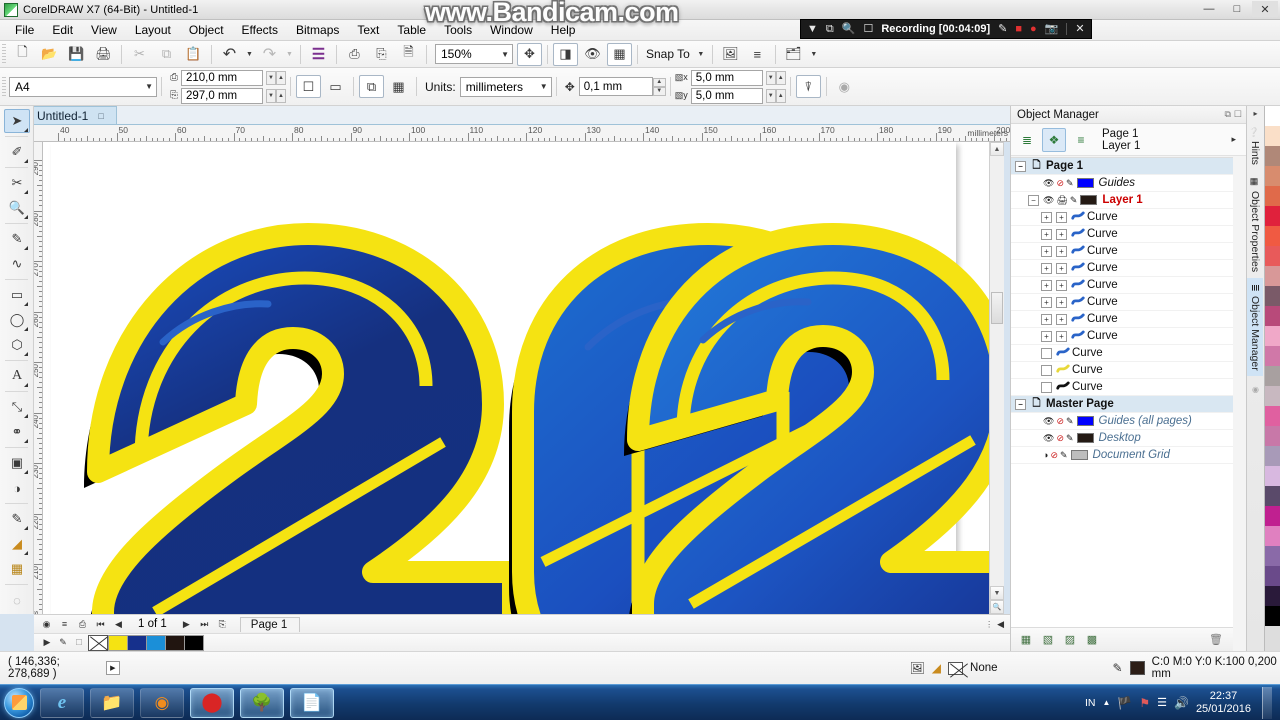 The height and width of the screenshot is (720, 1280). Describe the element at coordinates (193, 54) in the screenshot. I see `paste-button: 📋` at that location.